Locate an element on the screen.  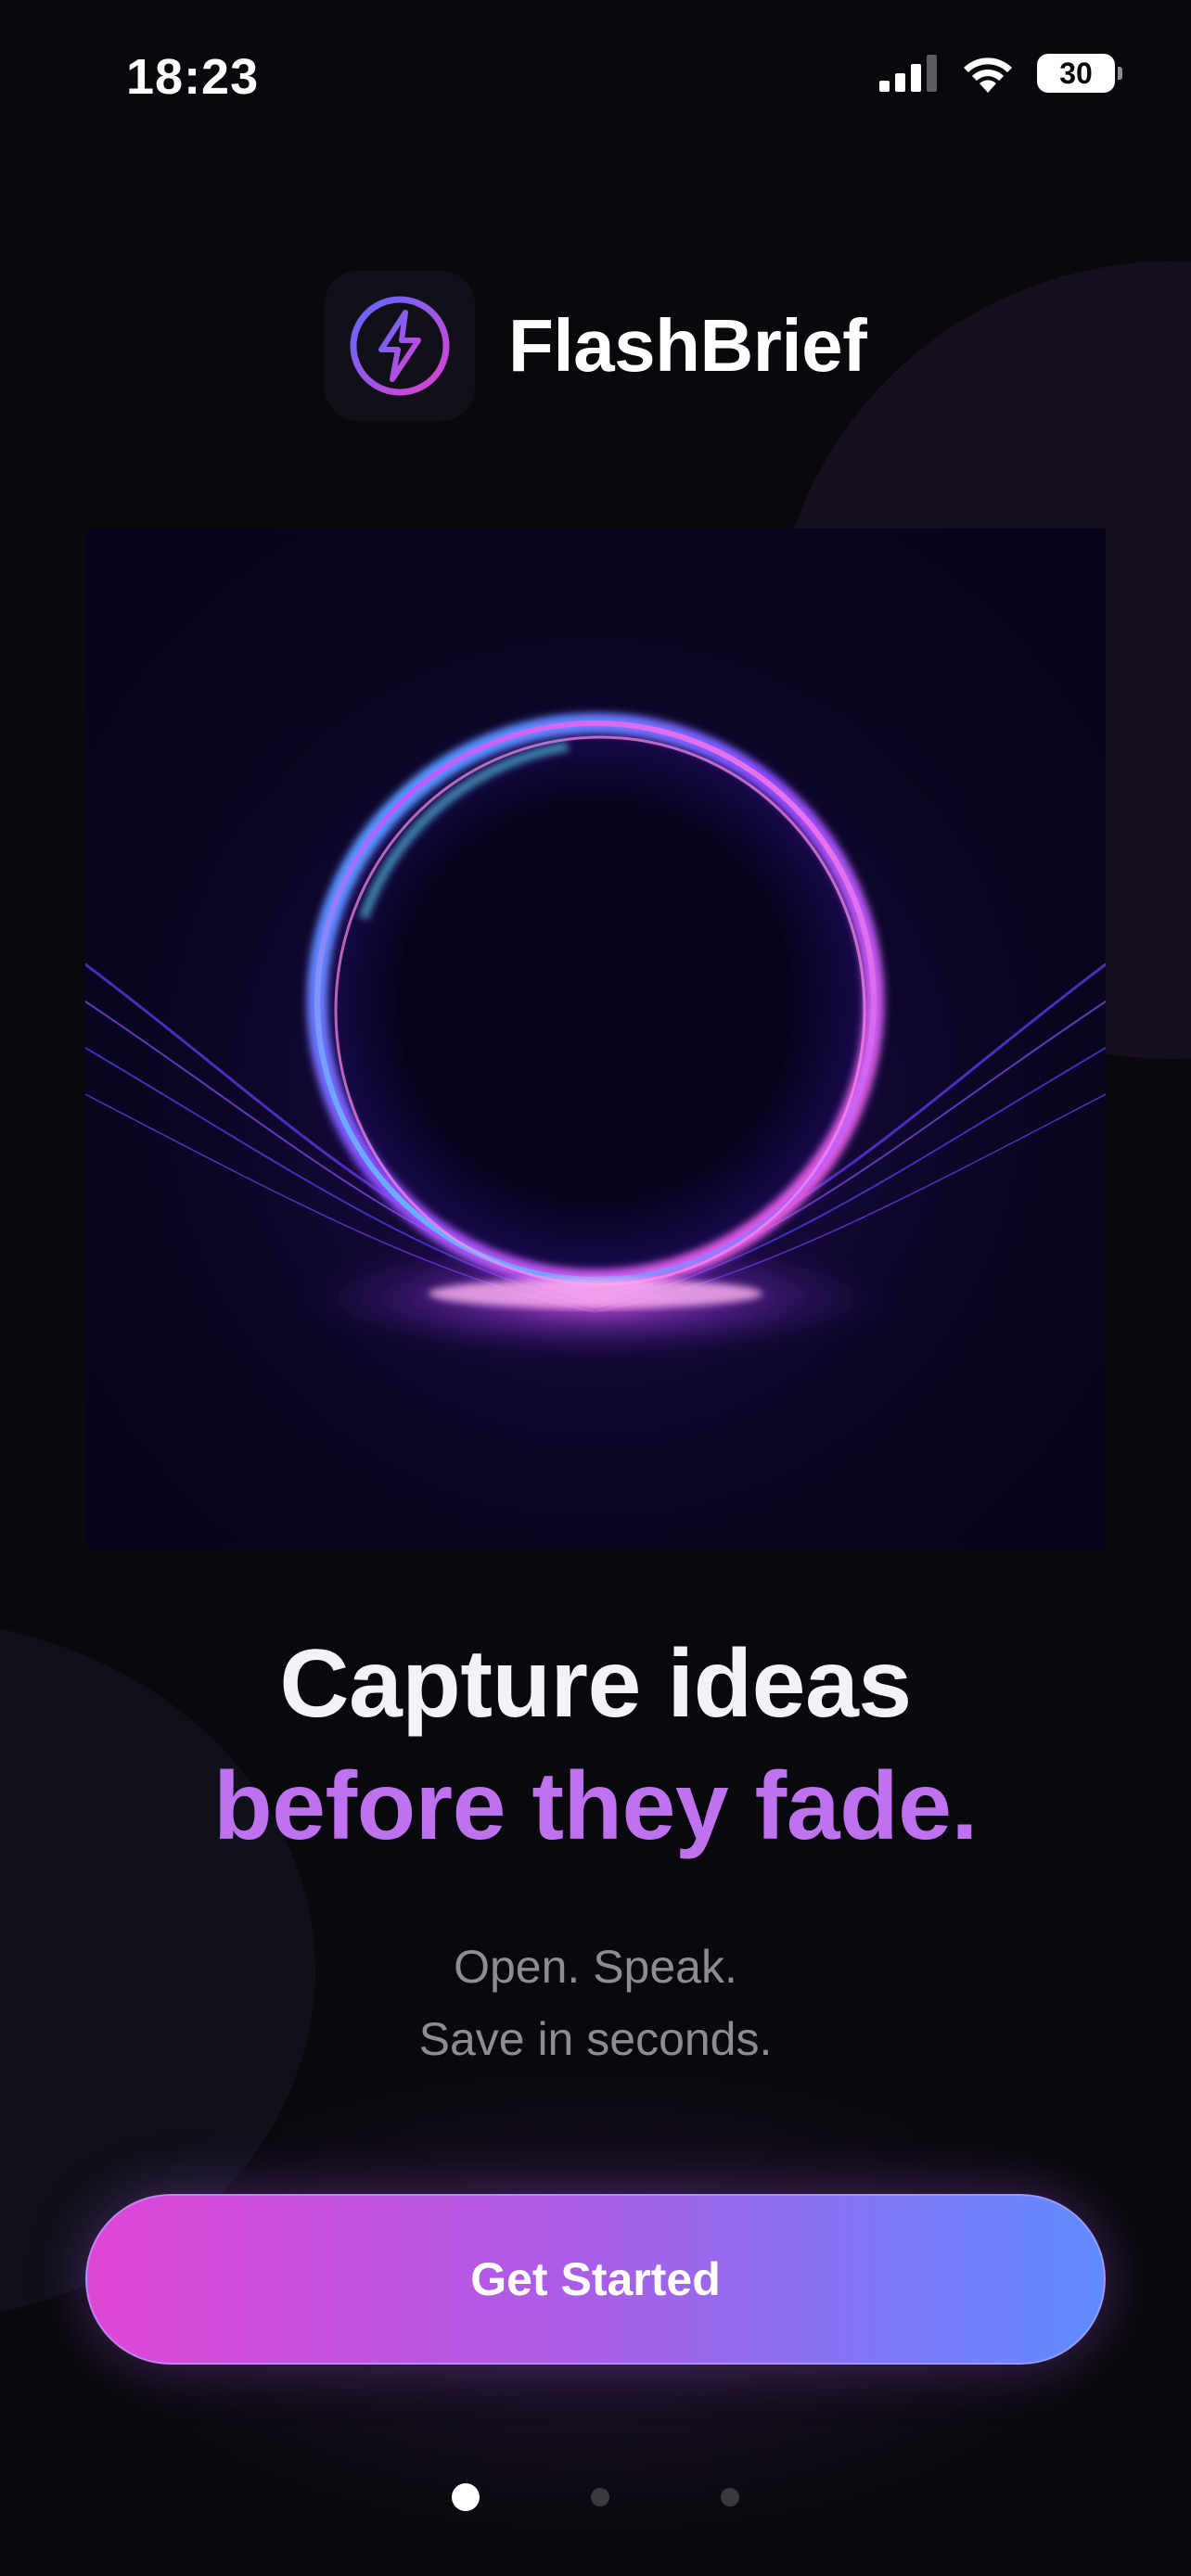
status-time: 18:23 is located at coordinates (193, 77).